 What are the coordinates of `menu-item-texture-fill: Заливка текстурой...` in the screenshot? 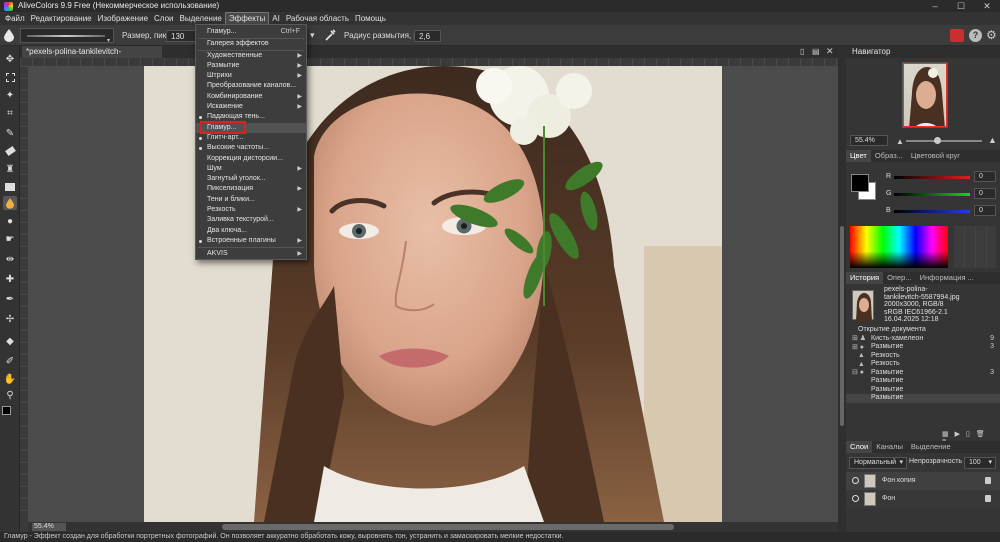 It's located at (251, 220).